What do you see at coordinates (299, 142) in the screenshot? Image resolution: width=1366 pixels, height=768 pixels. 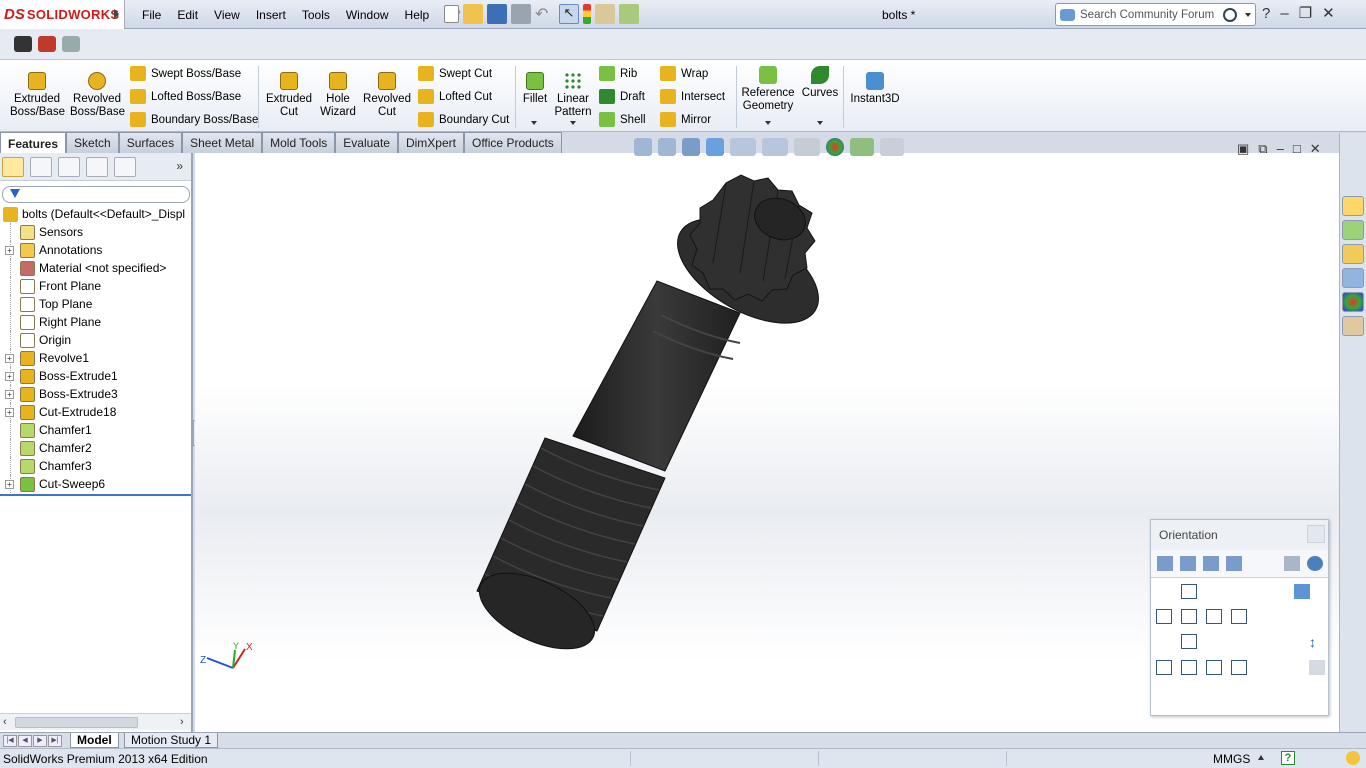 I see `tab-mold-tools: Mold Tools` at bounding box center [299, 142].